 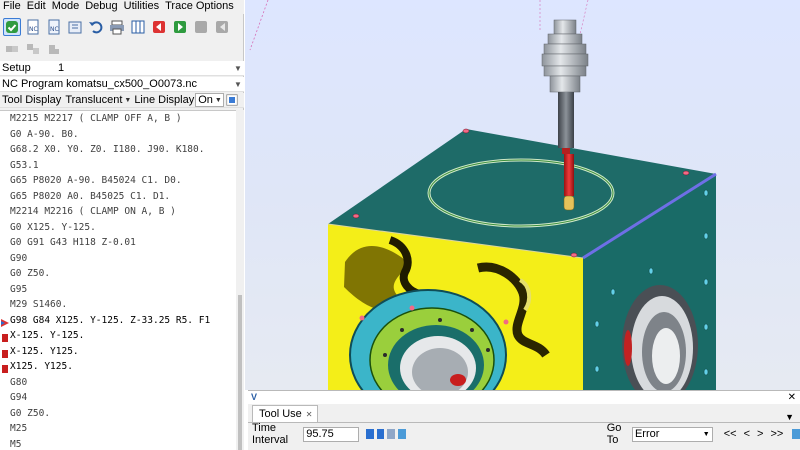 I want to click on code-line-text: X-125. Y-125., so click(x=47, y=335).